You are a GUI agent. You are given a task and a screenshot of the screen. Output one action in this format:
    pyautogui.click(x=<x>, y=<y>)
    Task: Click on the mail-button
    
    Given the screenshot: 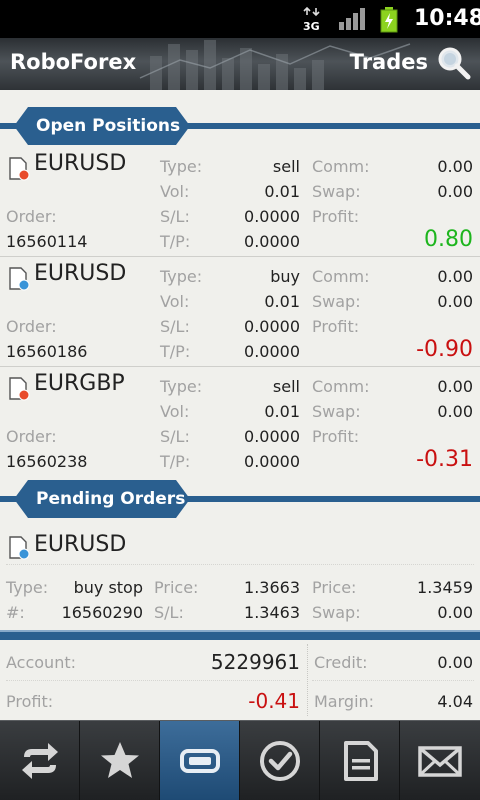 What is the action you would take?
    pyautogui.click(x=440, y=760)
    